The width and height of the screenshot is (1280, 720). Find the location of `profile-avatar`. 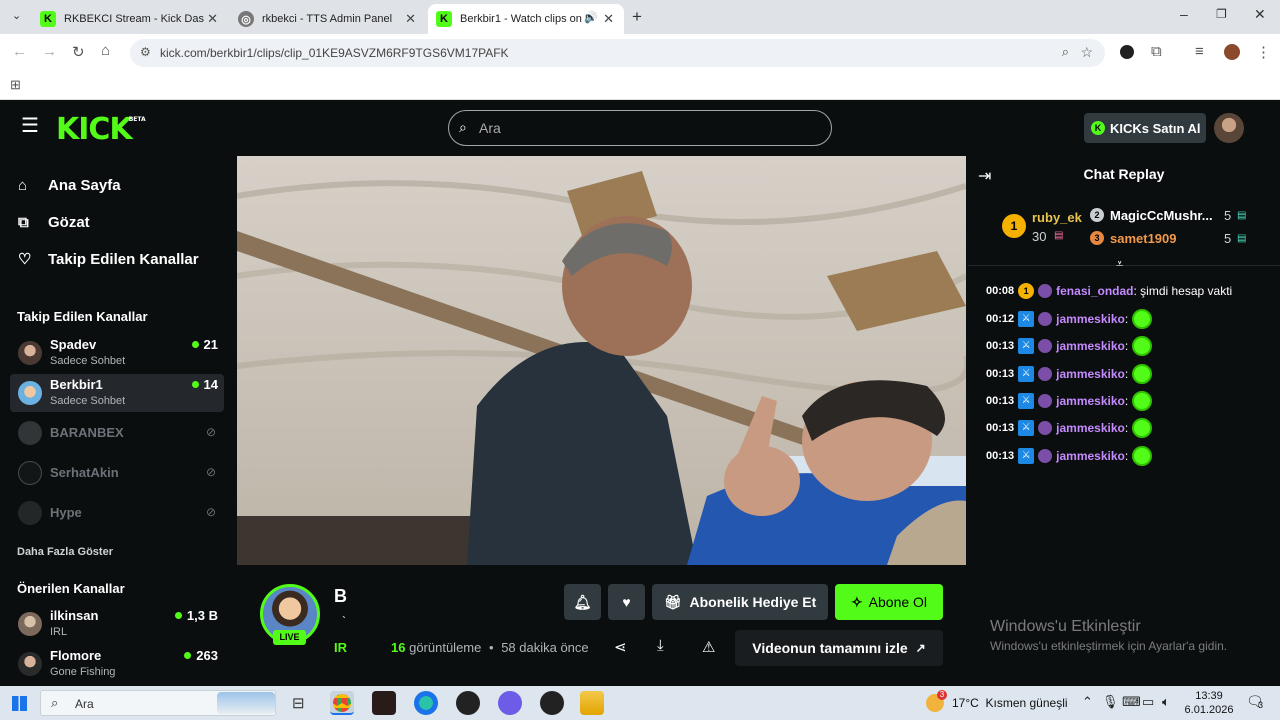

profile-avatar is located at coordinates (1232, 52).